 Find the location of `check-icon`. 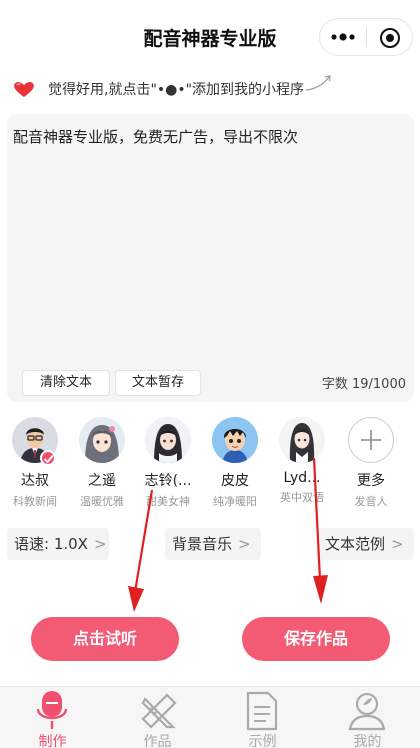

check-icon is located at coordinates (48, 459).